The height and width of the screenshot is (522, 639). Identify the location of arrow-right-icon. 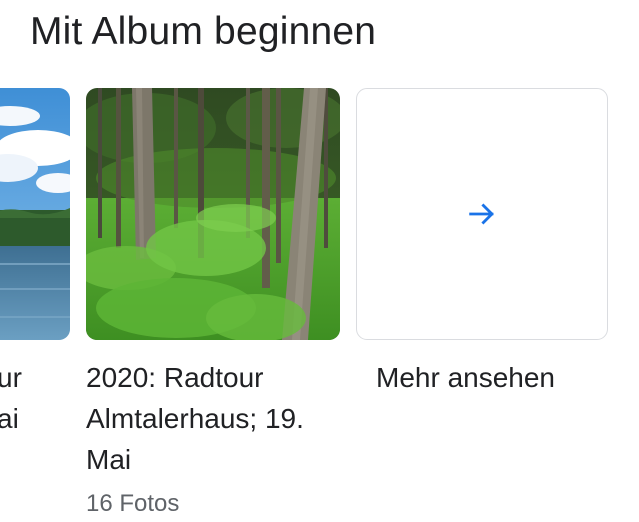
(482, 214).